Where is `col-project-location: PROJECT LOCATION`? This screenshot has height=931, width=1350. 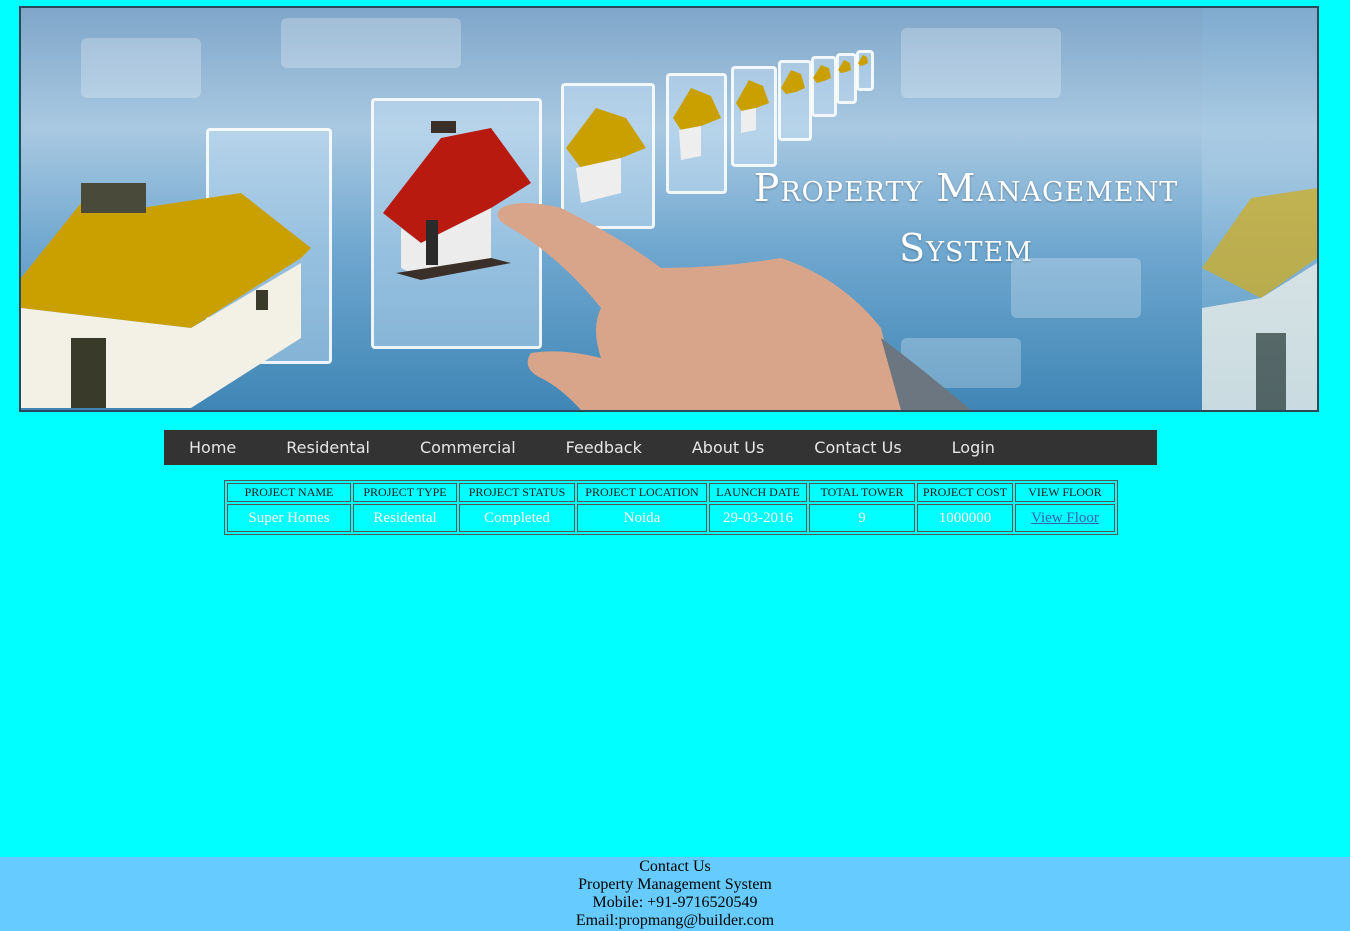
col-project-location: PROJECT LOCATION is located at coordinates (642, 492).